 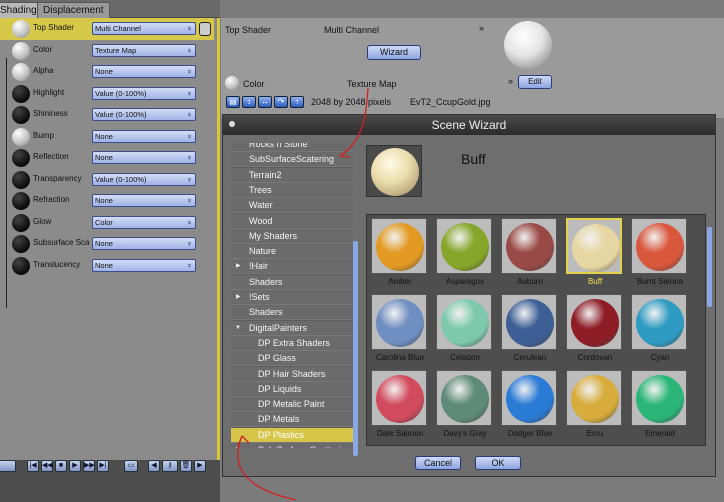 What do you see at coordinates (463, 406) in the screenshot?
I see `swatch-item: Davy's Gray` at bounding box center [463, 406].